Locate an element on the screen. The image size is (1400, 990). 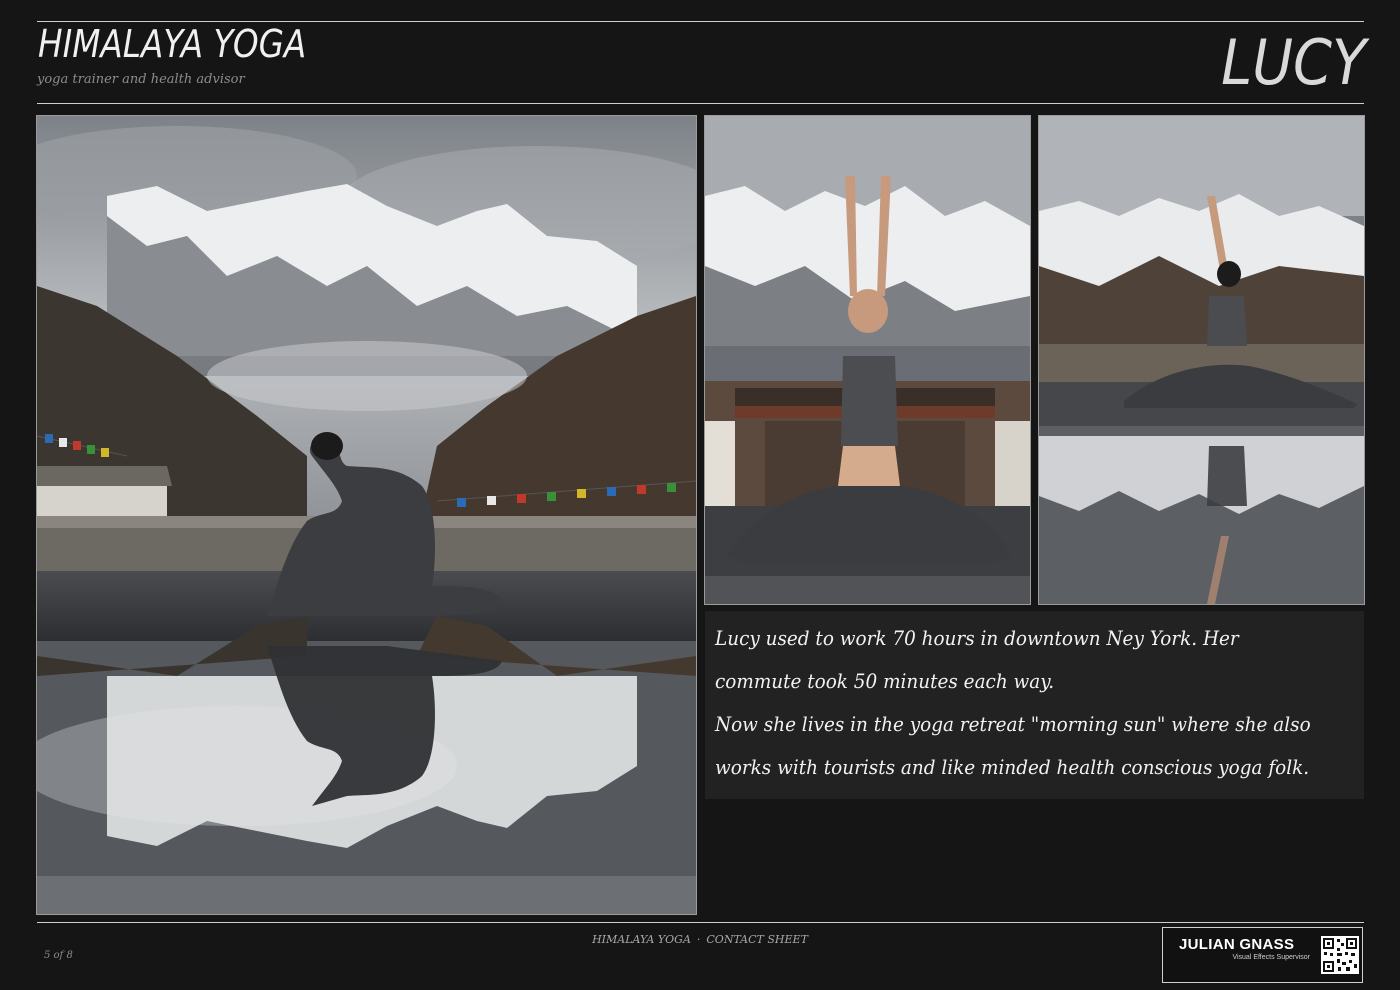
author-badge: JULIAN GNASS Visual Effects Supervisor is located at coordinates (1262, 955).